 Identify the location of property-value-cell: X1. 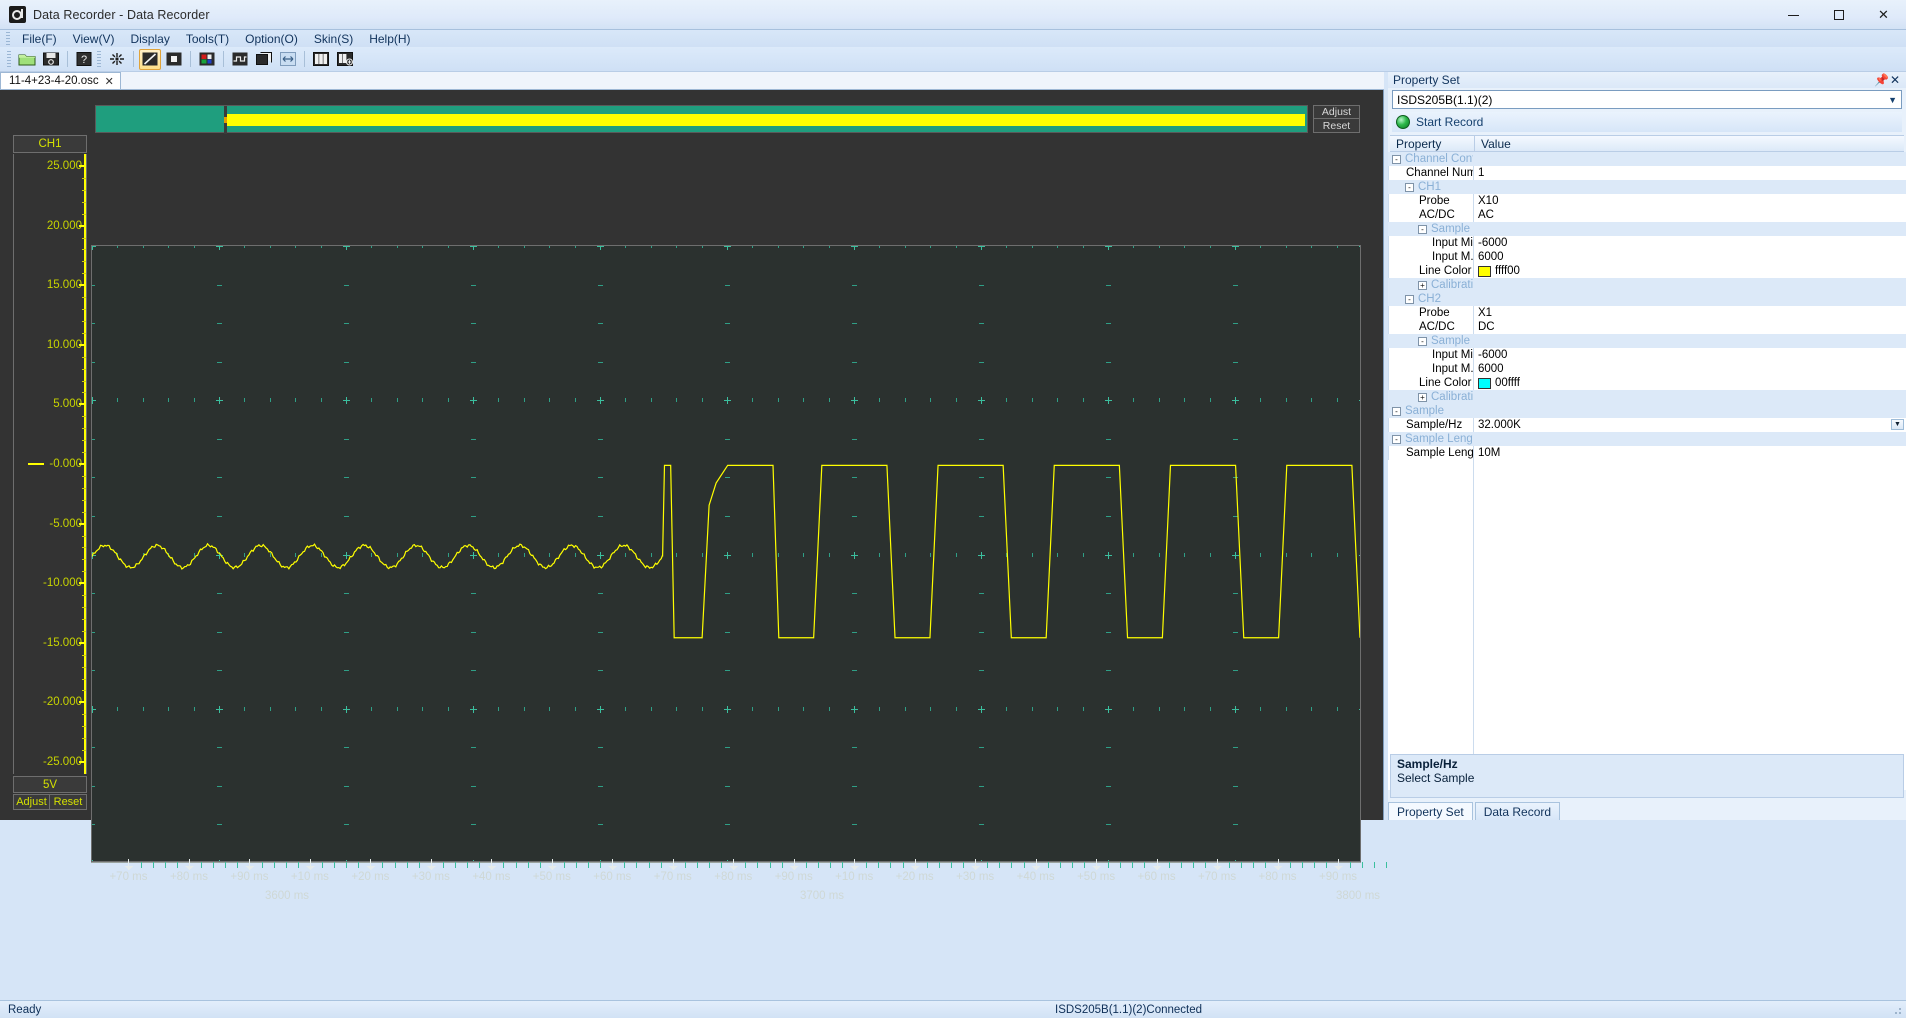
(1689, 313).